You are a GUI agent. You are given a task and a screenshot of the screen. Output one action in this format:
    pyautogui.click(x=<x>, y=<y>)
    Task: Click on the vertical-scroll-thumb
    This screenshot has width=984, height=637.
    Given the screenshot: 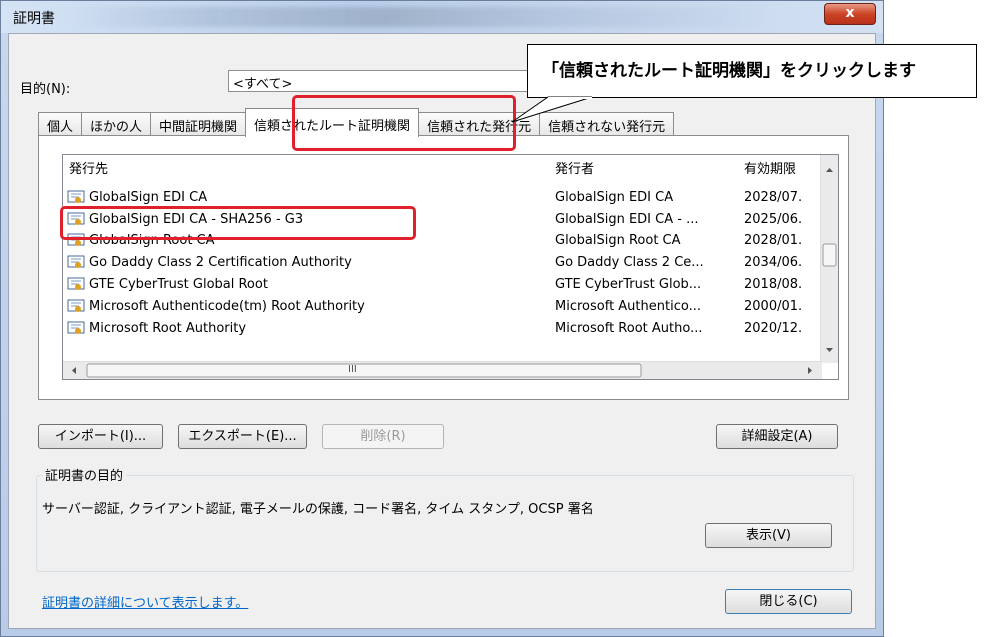 What is the action you would take?
    pyautogui.click(x=829, y=255)
    